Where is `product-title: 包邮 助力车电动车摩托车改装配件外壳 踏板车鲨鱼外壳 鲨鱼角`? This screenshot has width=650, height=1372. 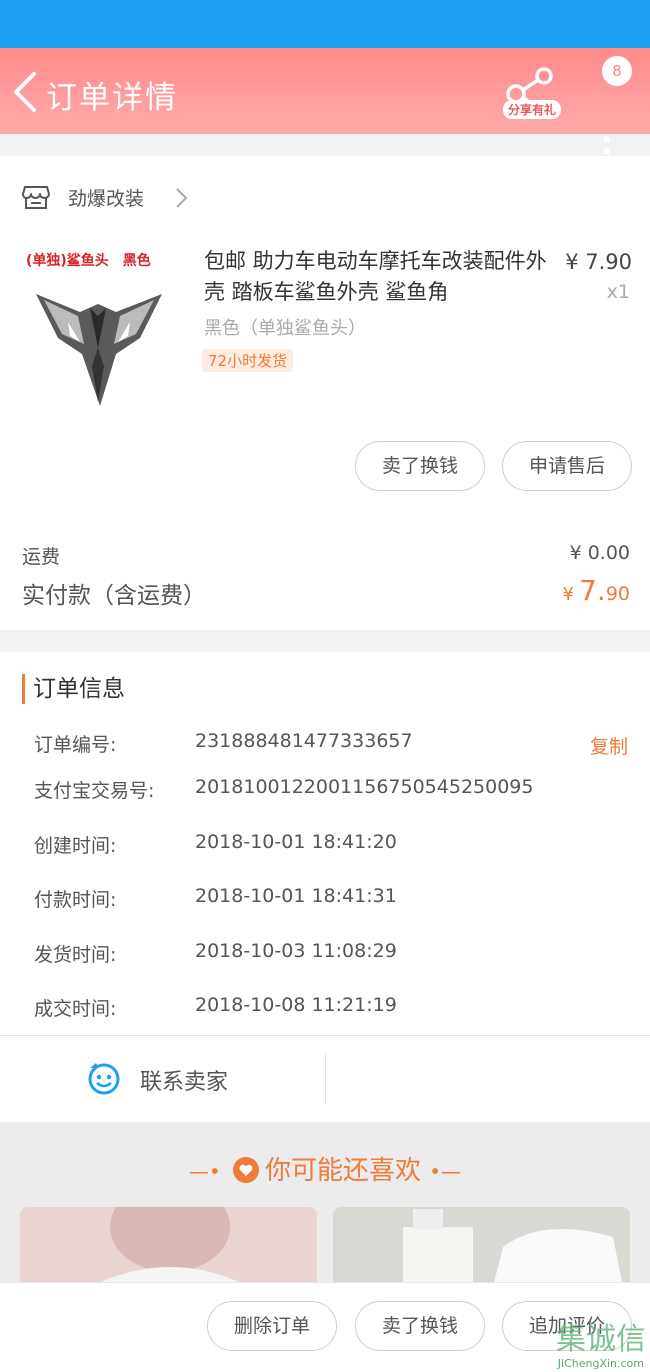 product-title: 包邮 助力车电动车摩托车改装配件外壳 踏板车鲨鱼外壳 鲨鱼角 is located at coordinates (376, 277).